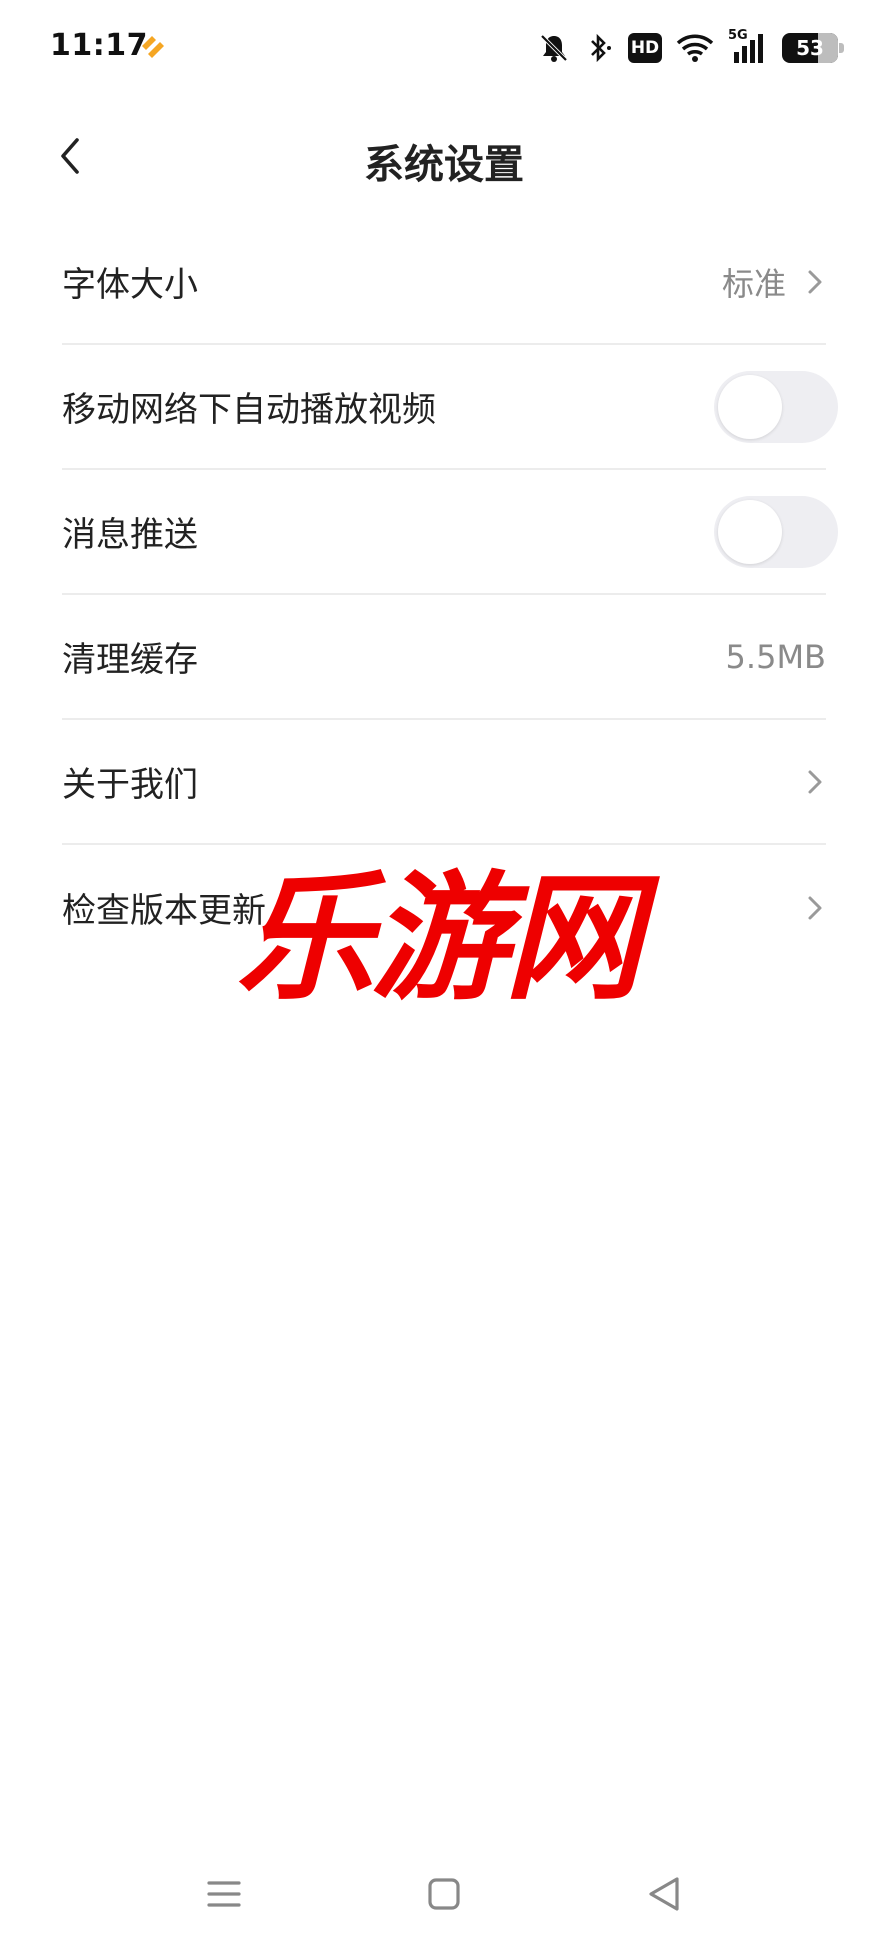 This screenshot has width=888, height=1954. I want to click on signal-5g-icon: 5G, so click(748, 46).